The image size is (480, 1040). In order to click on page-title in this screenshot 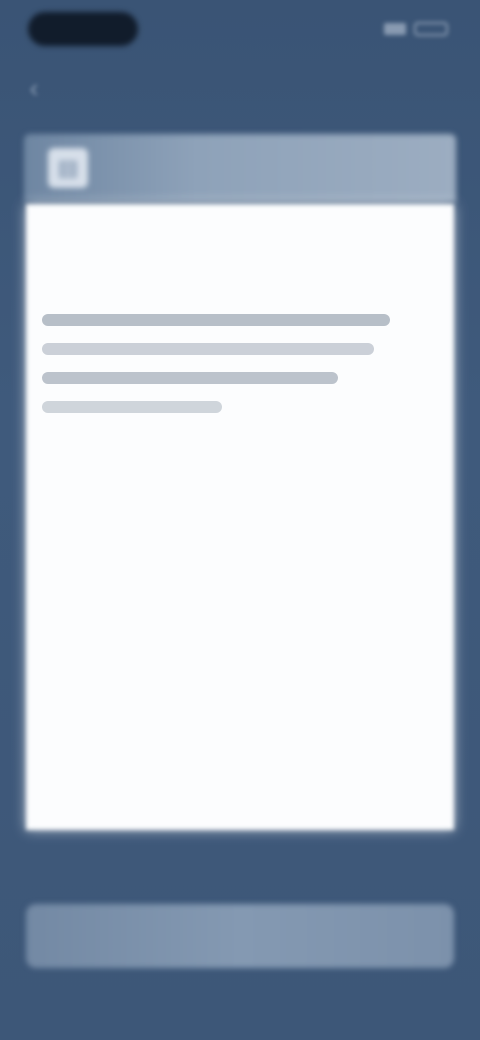, I will do `click(240, 88)`.